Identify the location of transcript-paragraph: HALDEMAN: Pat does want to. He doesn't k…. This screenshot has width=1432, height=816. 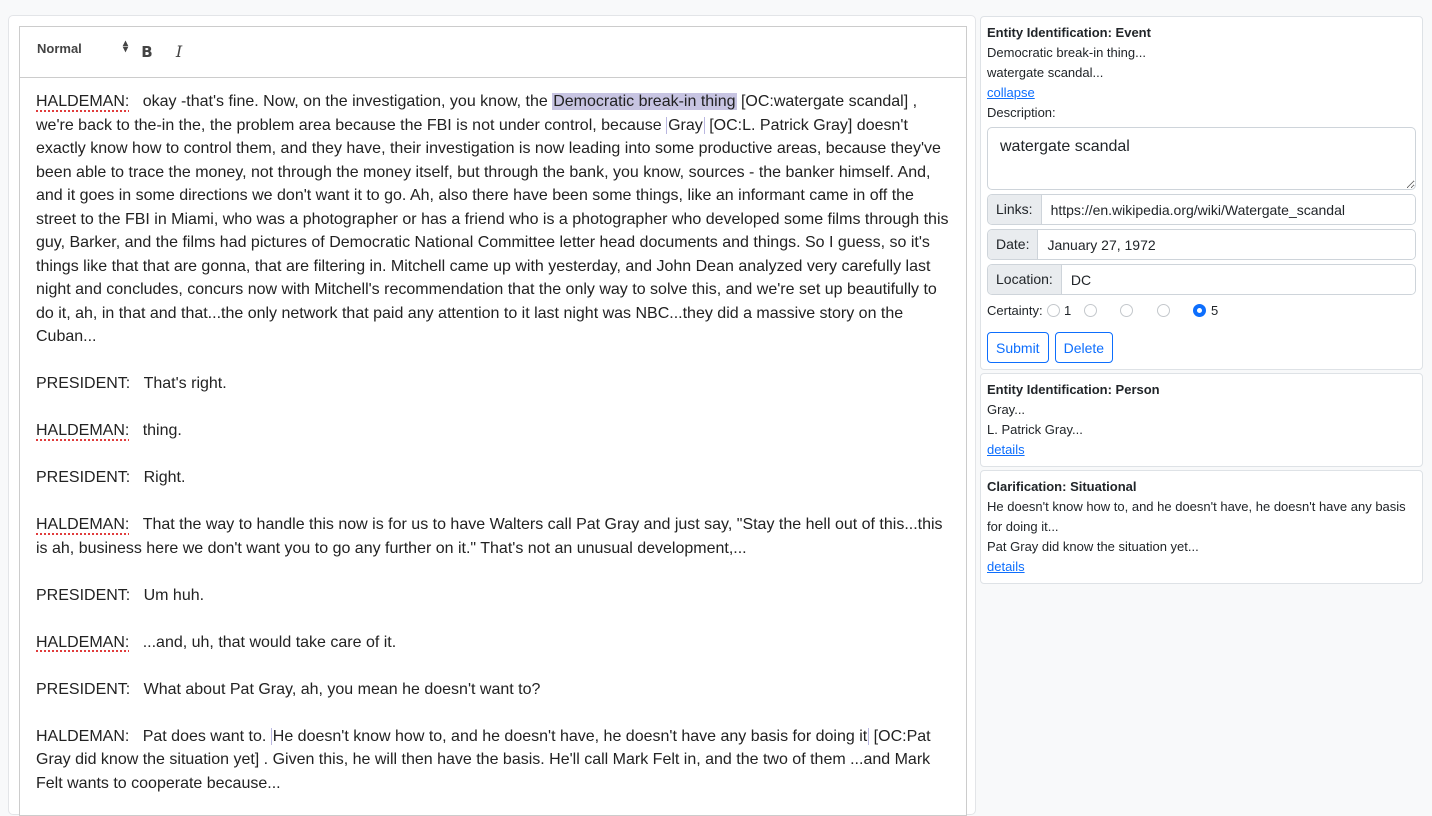
(493, 760).